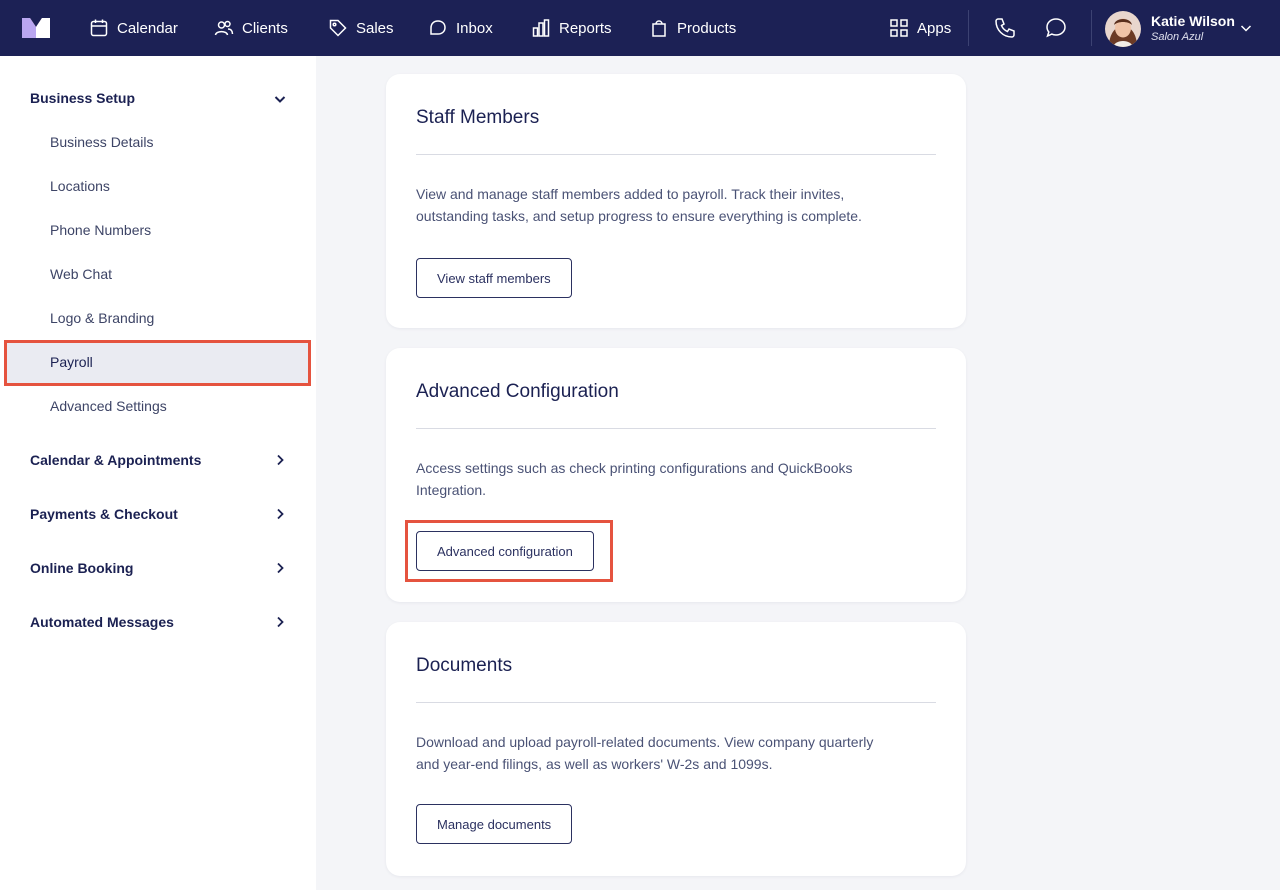 The width and height of the screenshot is (1280, 890). I want to click on nav-label: Sales, so click(375, 28).